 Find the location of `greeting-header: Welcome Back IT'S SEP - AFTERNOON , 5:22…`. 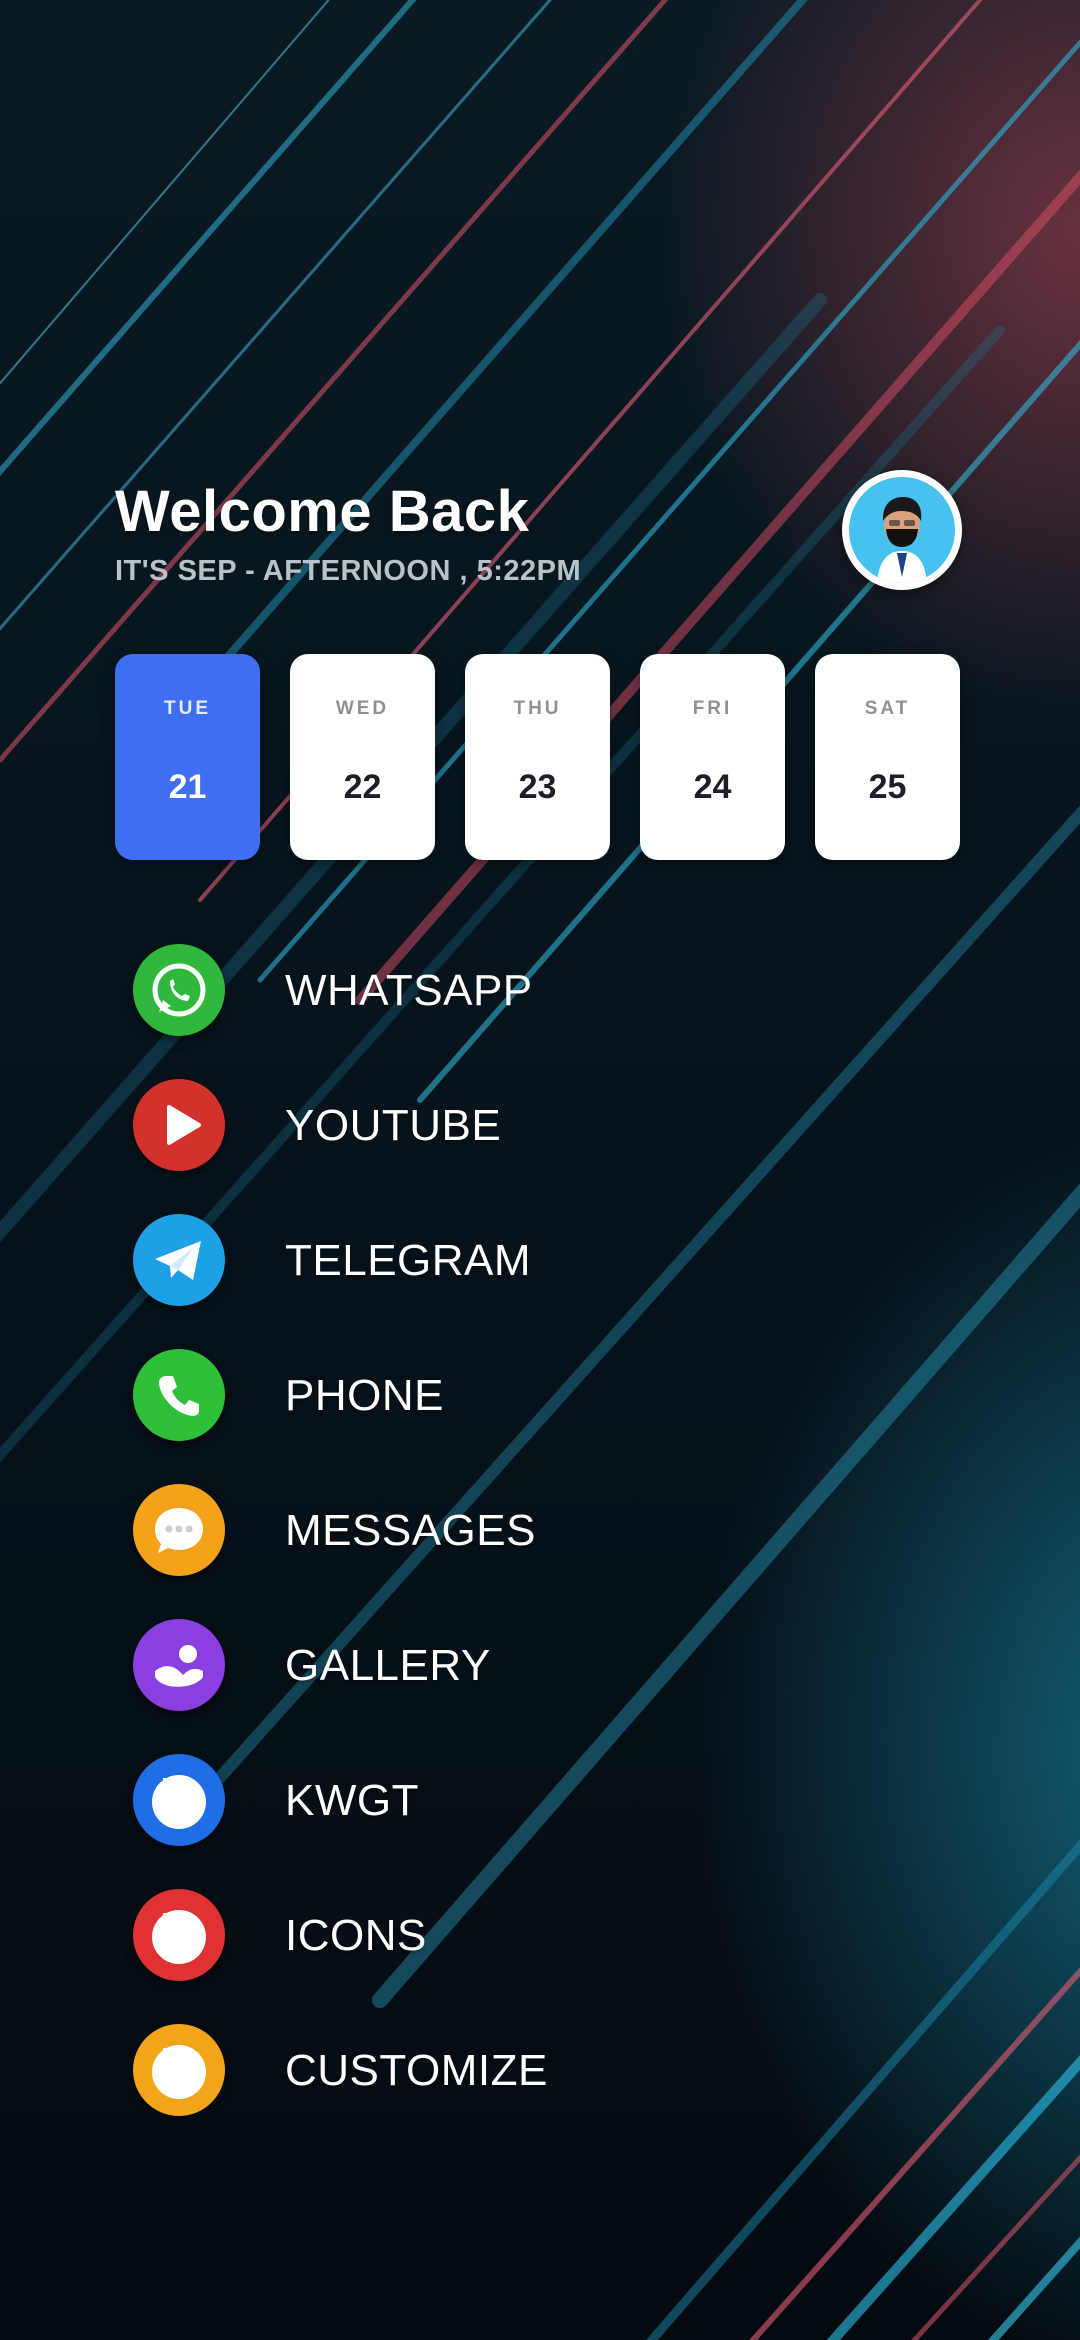

greeting-header: Welcome Back IT'S SEP - AFTERNOON , 5:22… is located at coordinates (348, 533).